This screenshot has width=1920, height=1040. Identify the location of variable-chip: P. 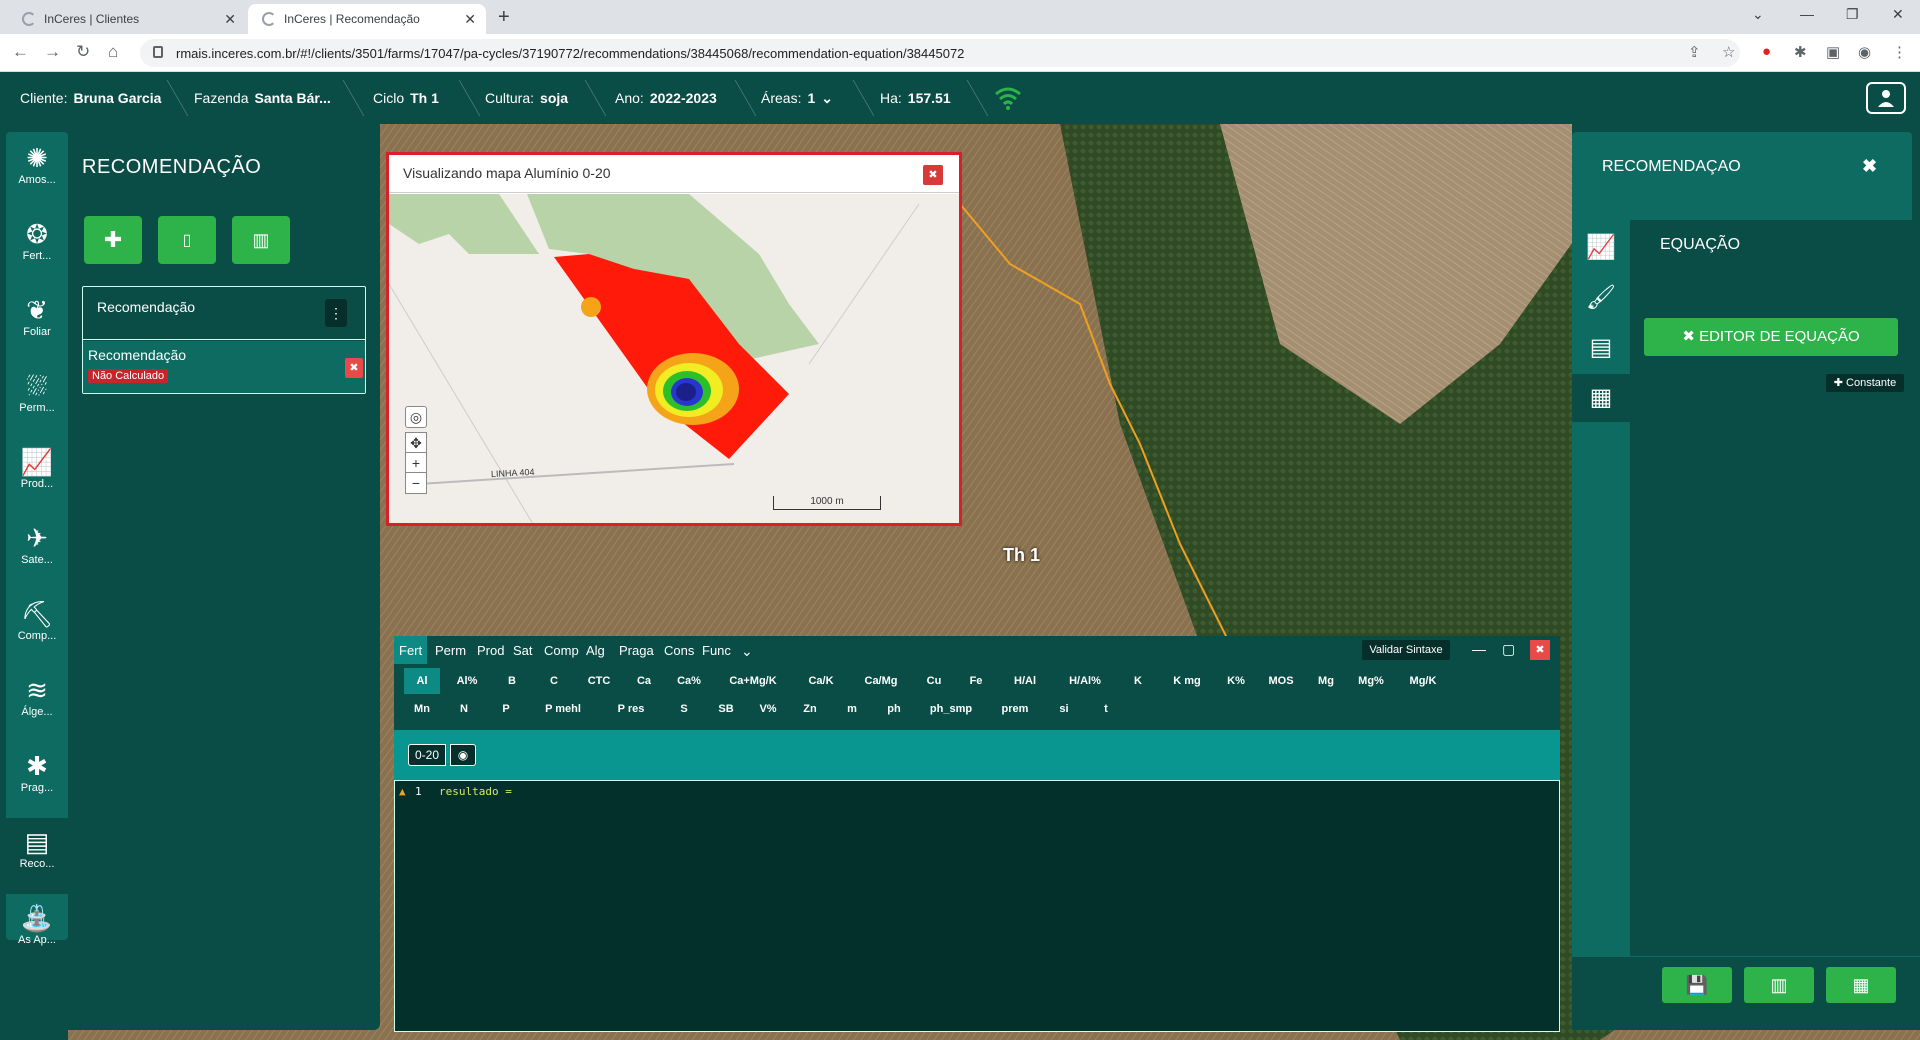
(506, 709).